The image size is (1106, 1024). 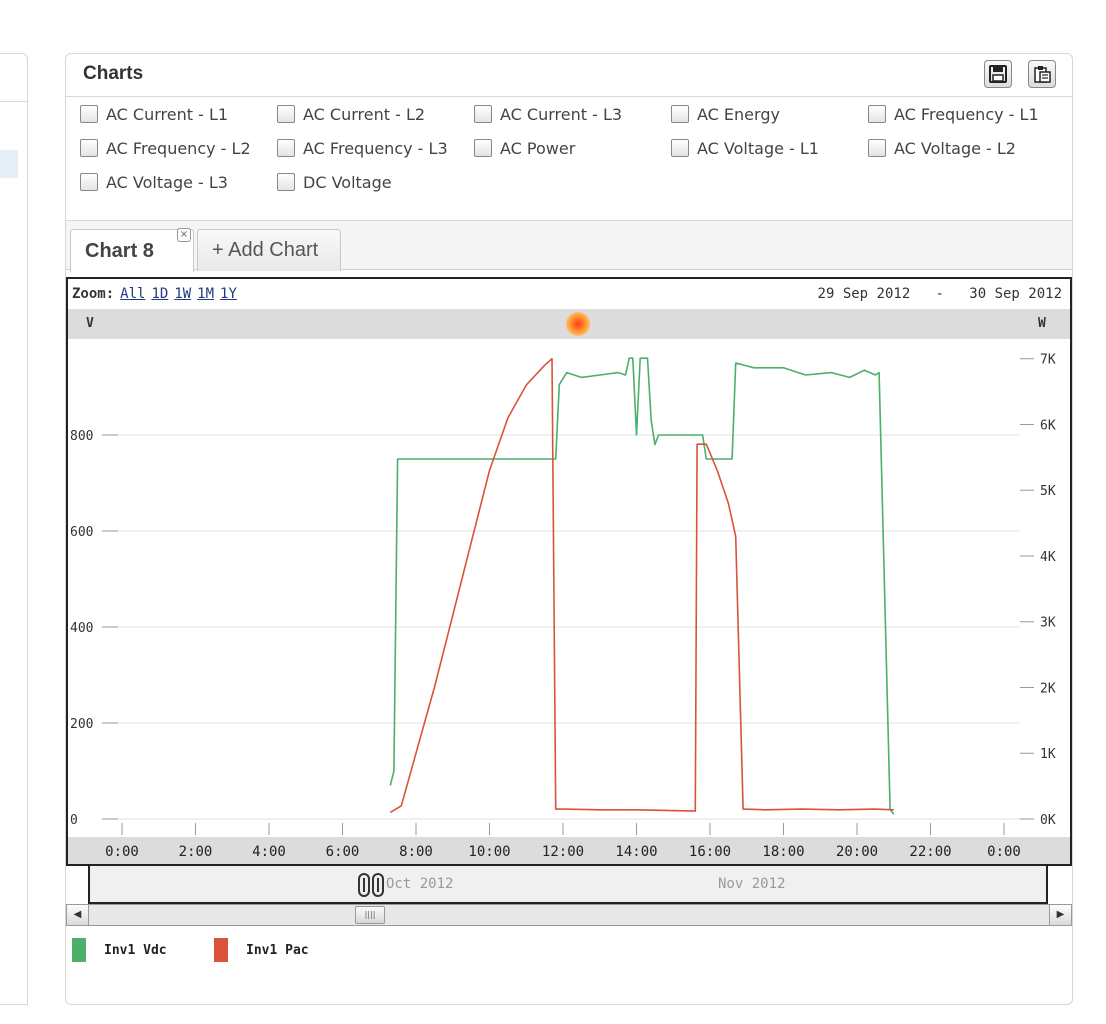 I want to click on y-right-tick-label: 3K, so click(x=1048, y=623).